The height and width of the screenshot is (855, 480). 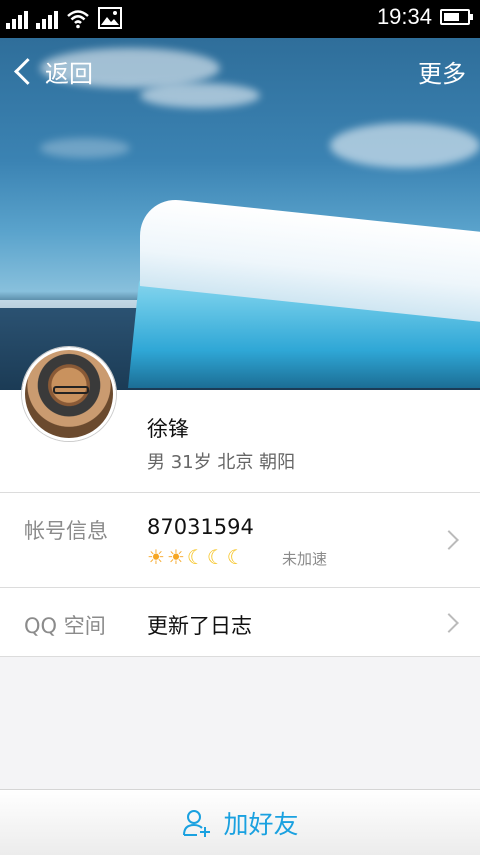 I want to click on qzone-update: 更新了日志, so click(x=199, y=626).